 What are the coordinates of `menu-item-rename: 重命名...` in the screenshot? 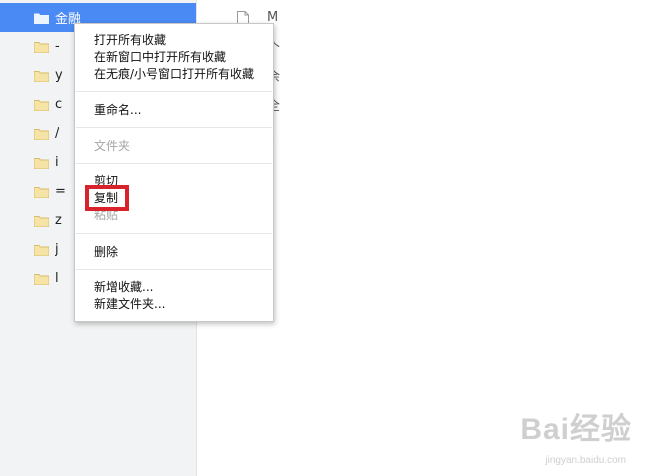 It's located at (117, 110).